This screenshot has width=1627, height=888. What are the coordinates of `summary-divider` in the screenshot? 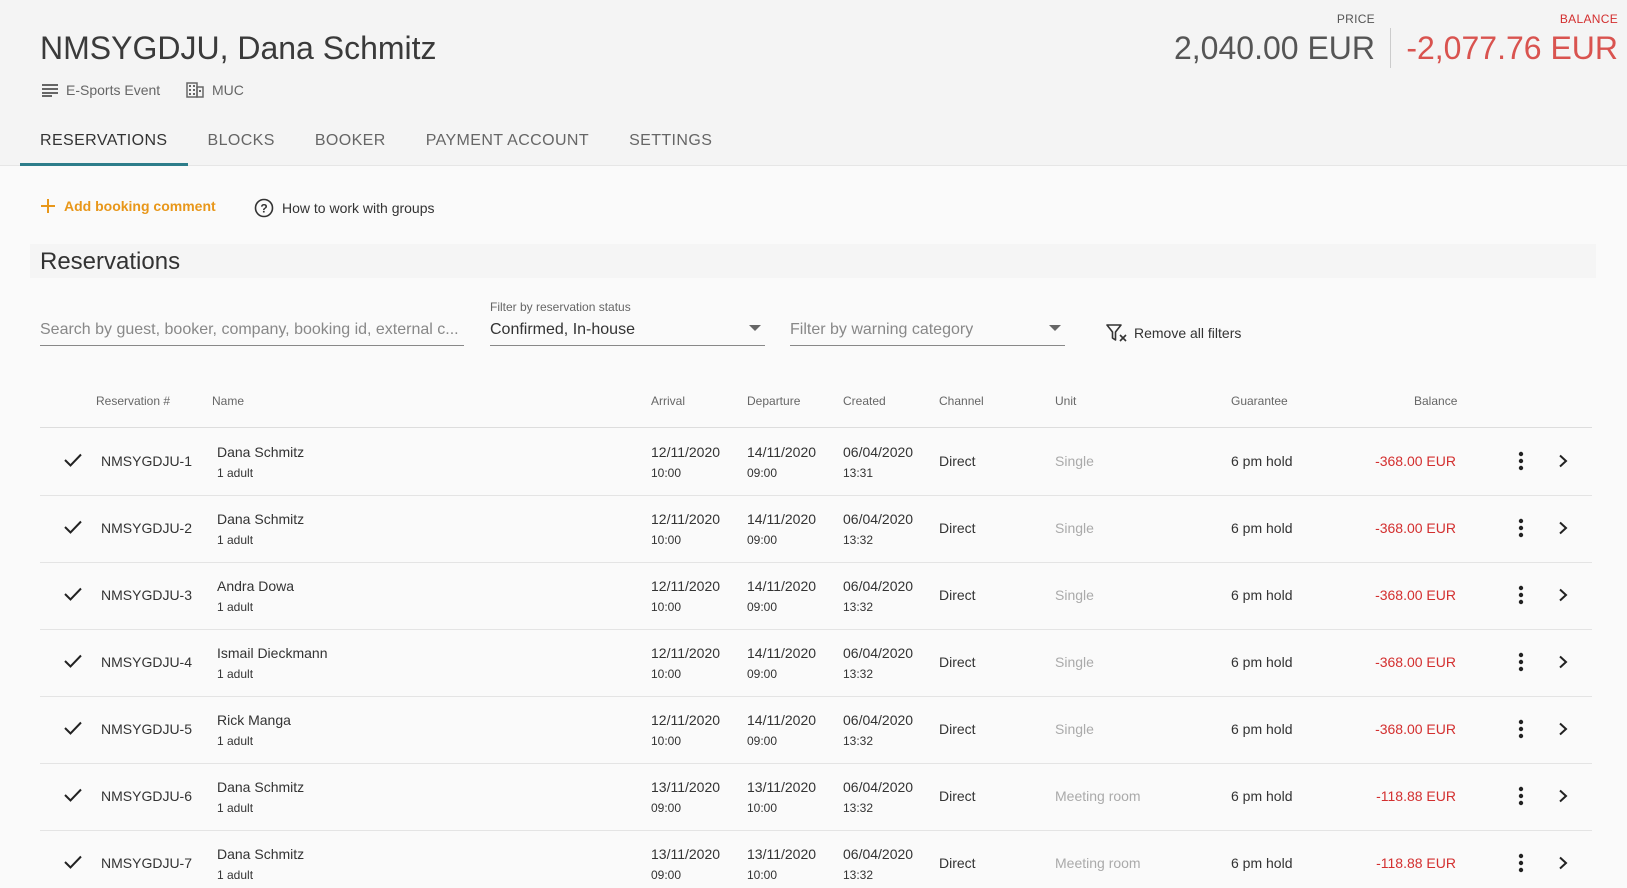 It's located at (1390, 48).